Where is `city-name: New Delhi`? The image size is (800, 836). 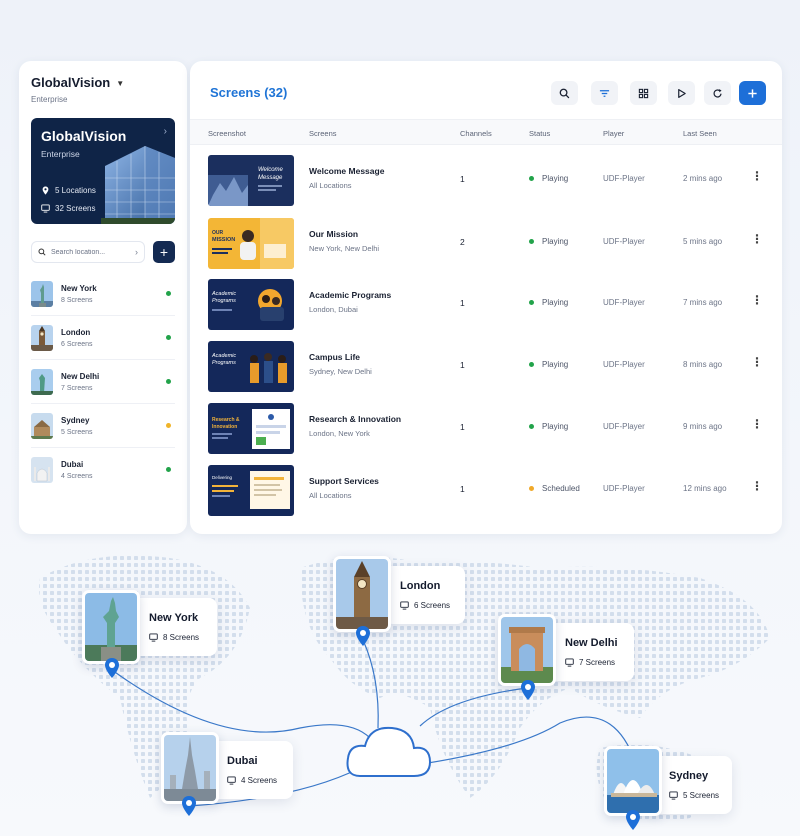
city-name: New Delhi is located at coordinates (591, 643).